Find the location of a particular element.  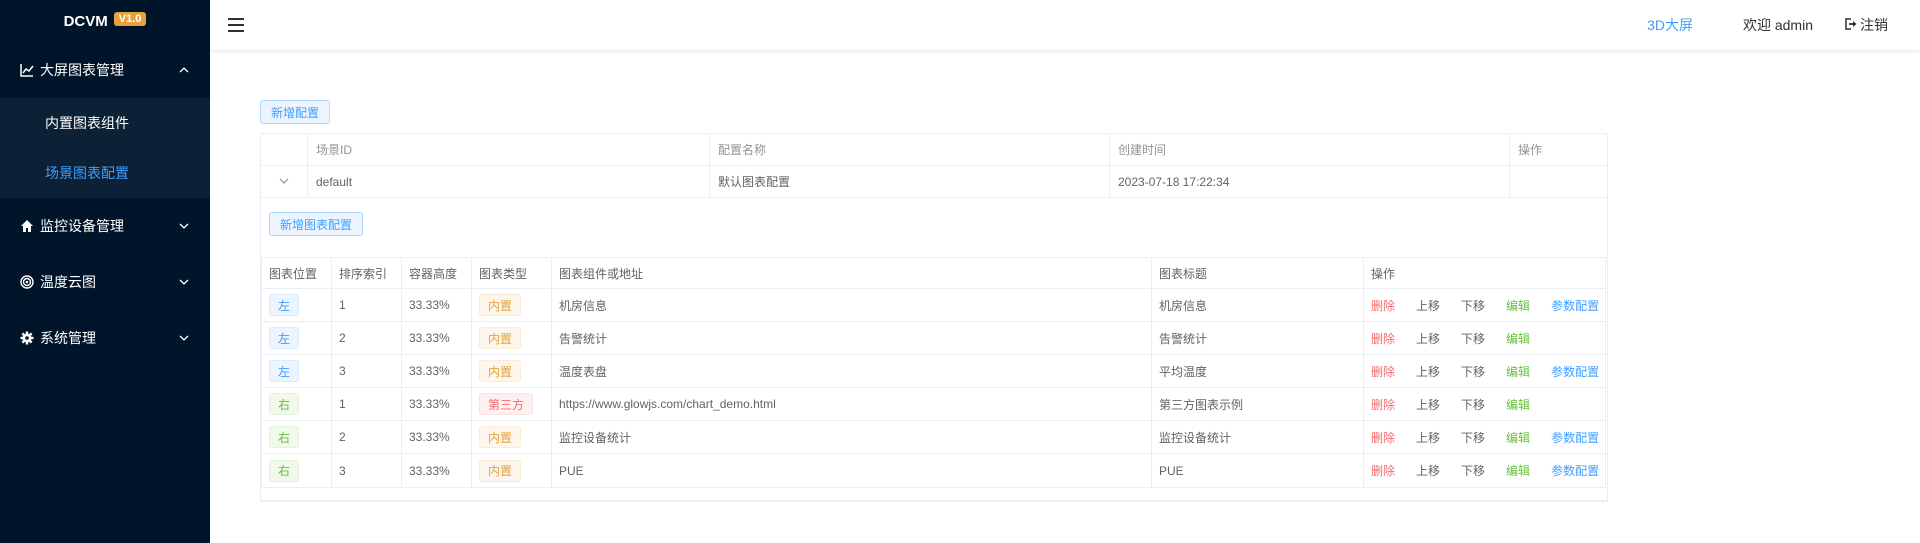

sidebar-group-system-management: 系统管理 is located at coordinates (105, 338).